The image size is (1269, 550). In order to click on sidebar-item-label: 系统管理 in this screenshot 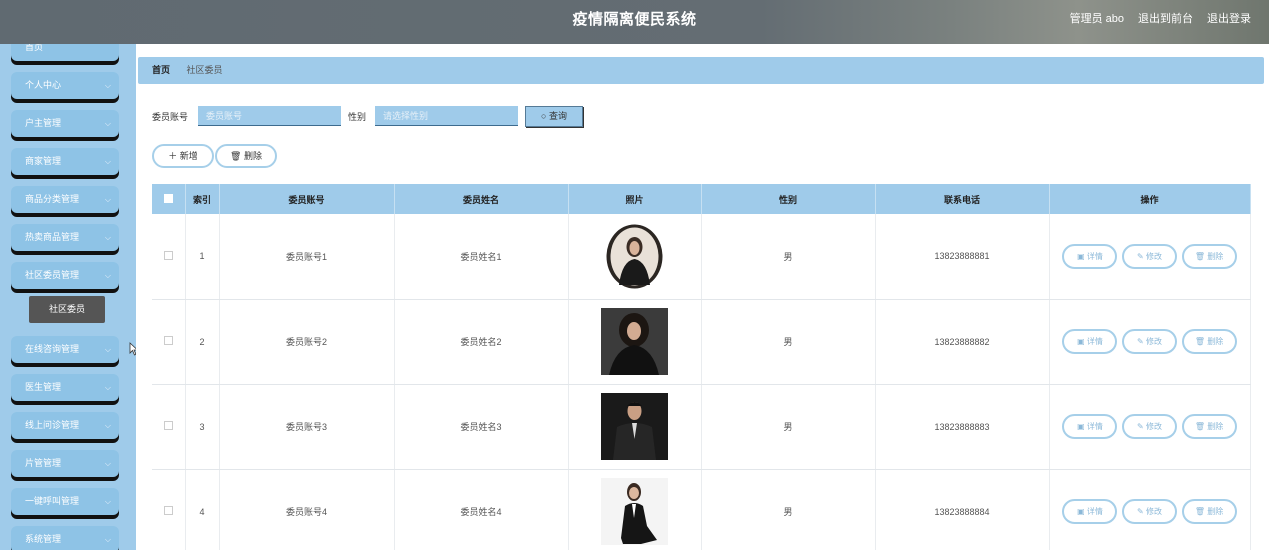, I will do `click(43, 539)`.